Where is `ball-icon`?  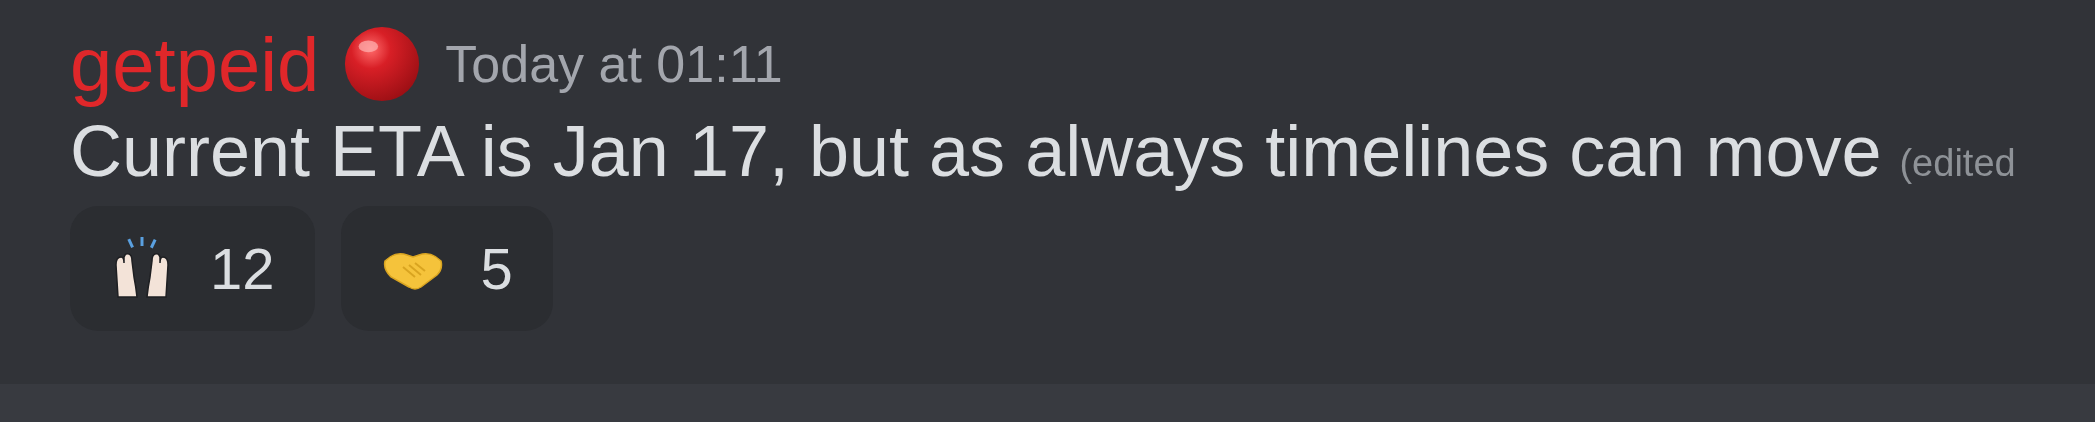
ball-icon is located at coordinates (382, 64).